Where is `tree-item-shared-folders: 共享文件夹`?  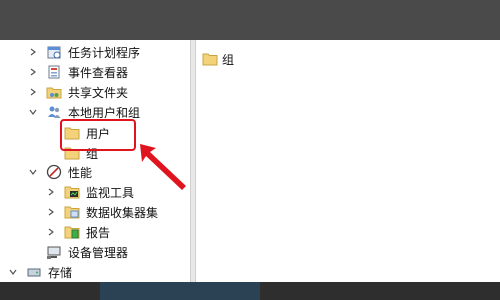 tree-item-shared-folders: 共享文件夹 is located at coordinates (78, 92).